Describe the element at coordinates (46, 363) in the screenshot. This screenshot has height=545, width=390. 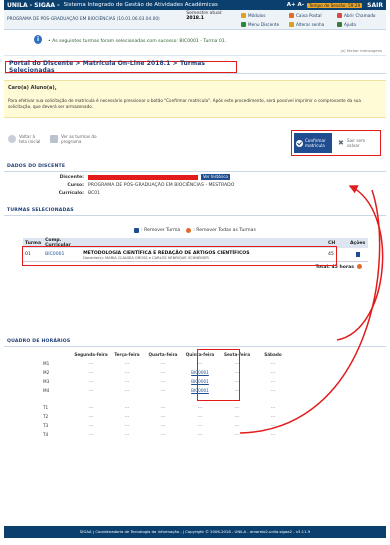
I see `schedule-hour: M1` at that location.